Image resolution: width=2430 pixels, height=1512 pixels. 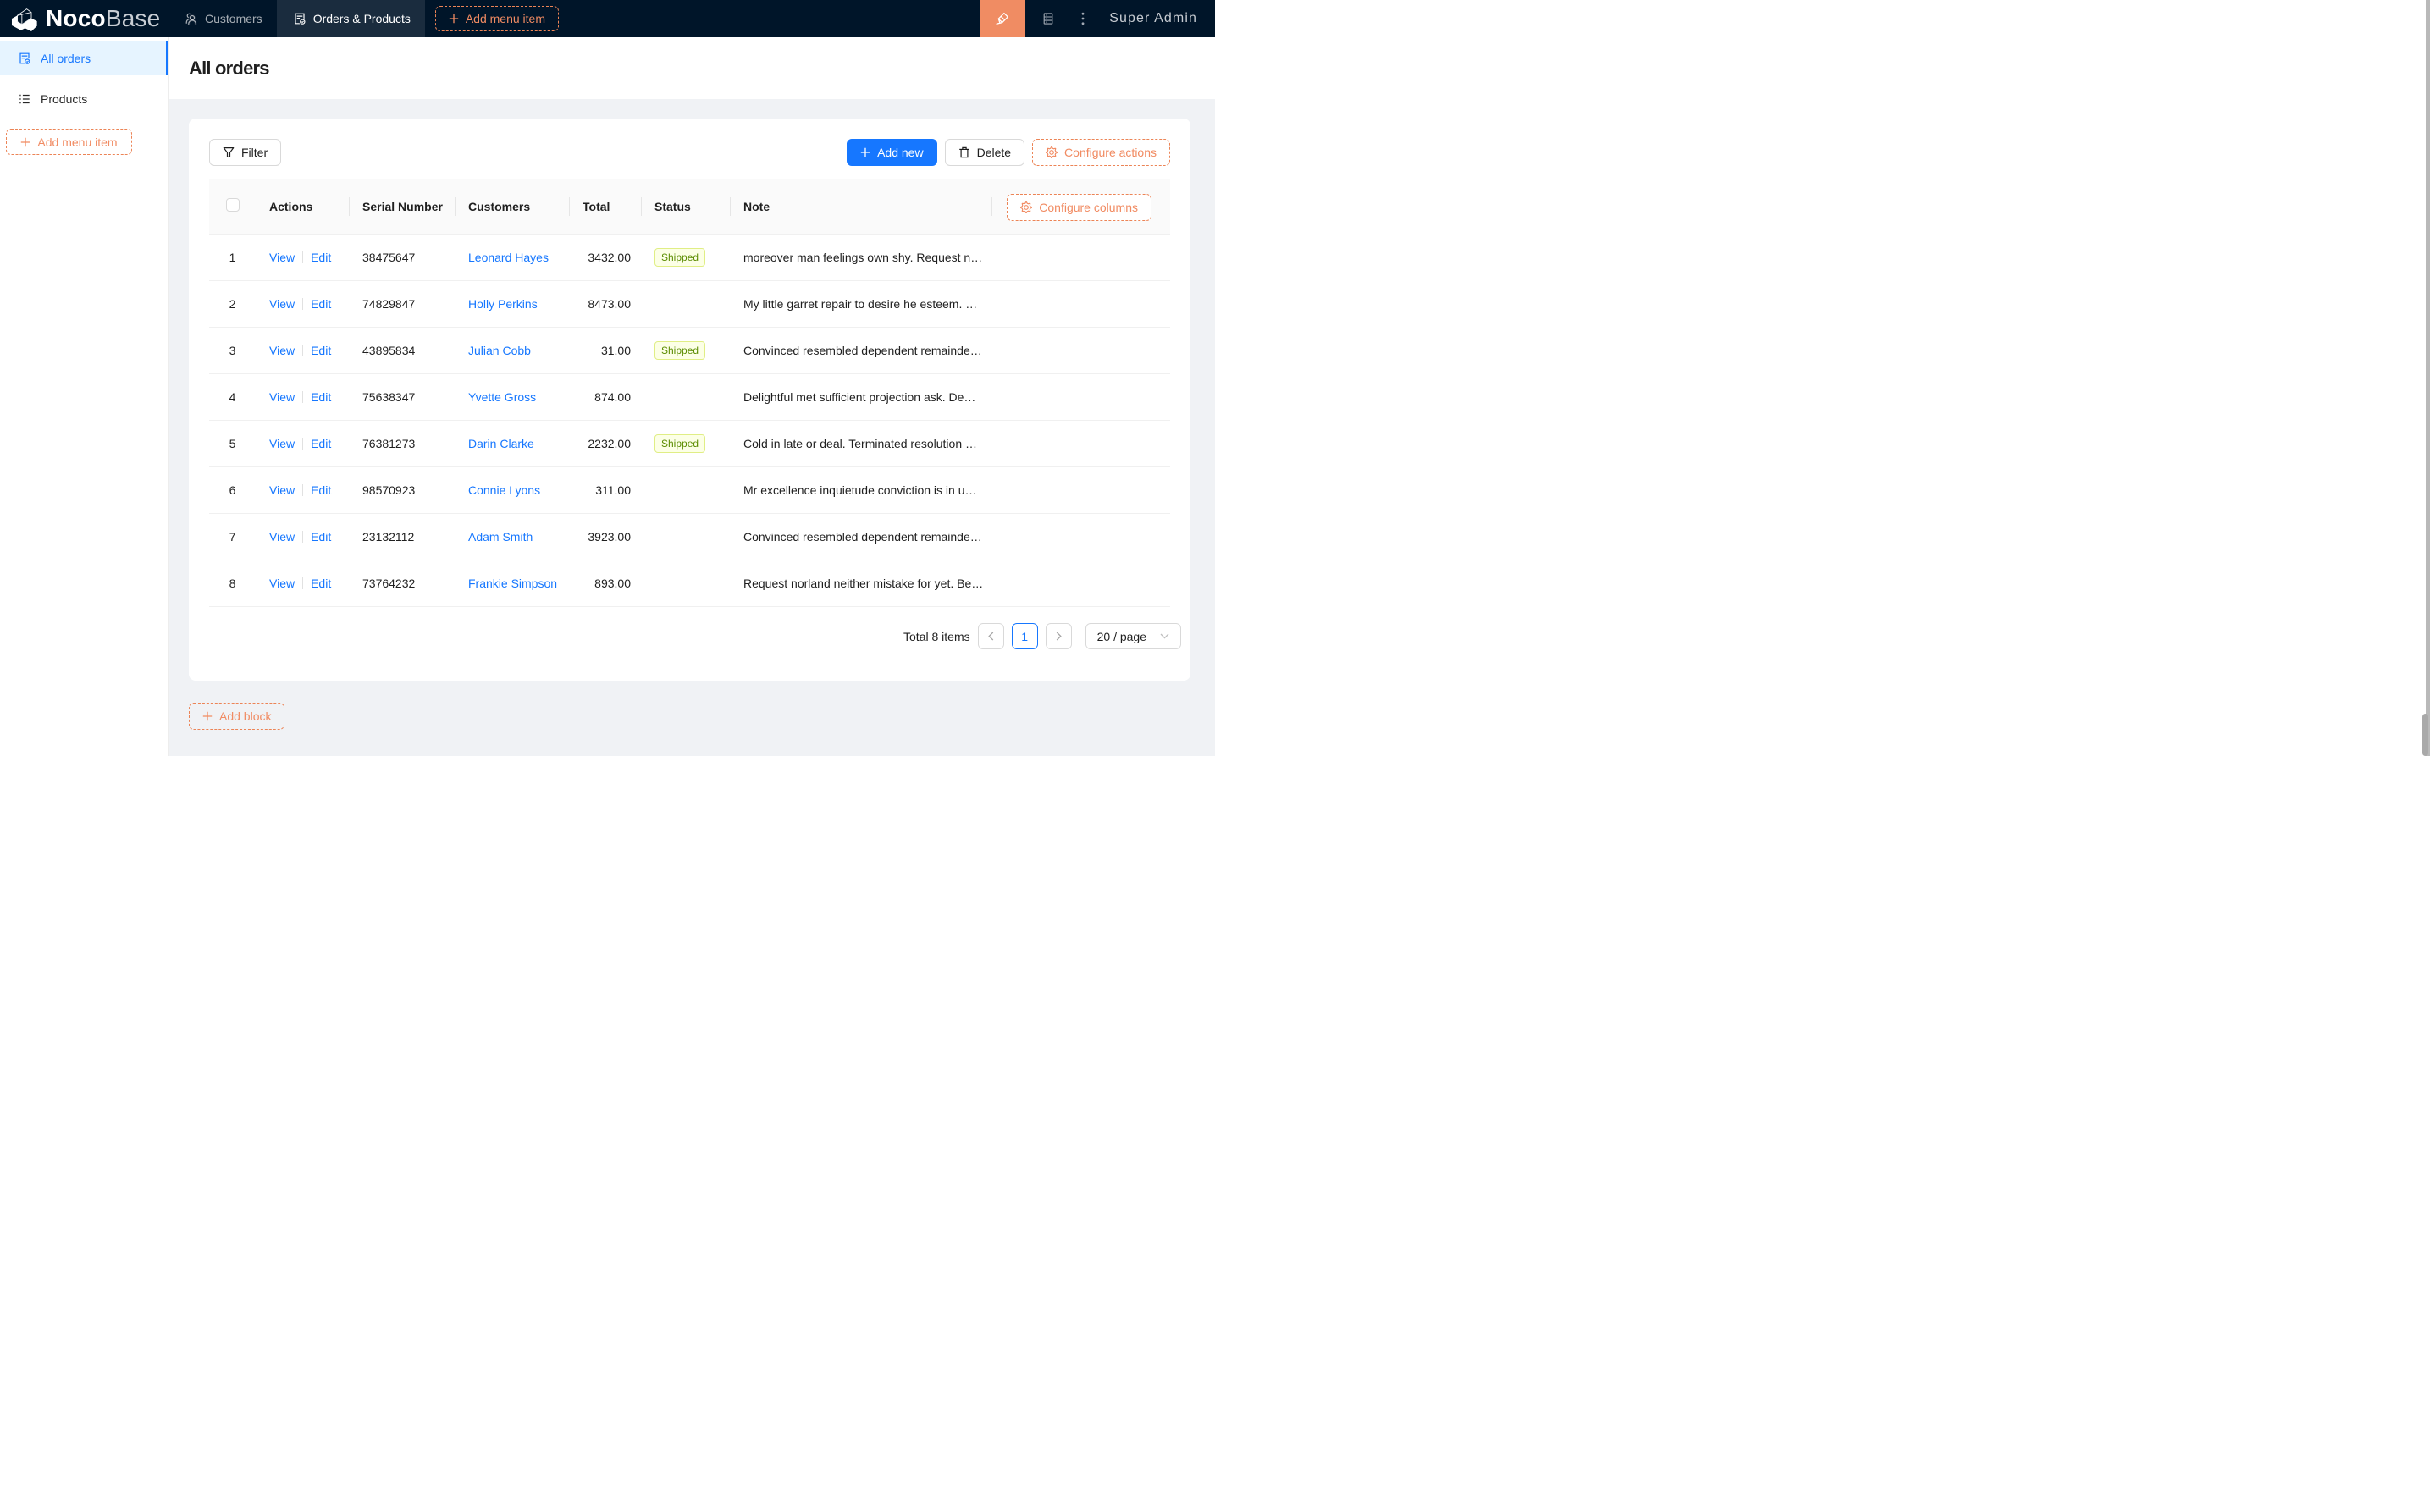 What do you see at coordinates (501, 443) in the screenshot?
I see `customer-link: Darin Clarke` at bounding box center [501, 443].